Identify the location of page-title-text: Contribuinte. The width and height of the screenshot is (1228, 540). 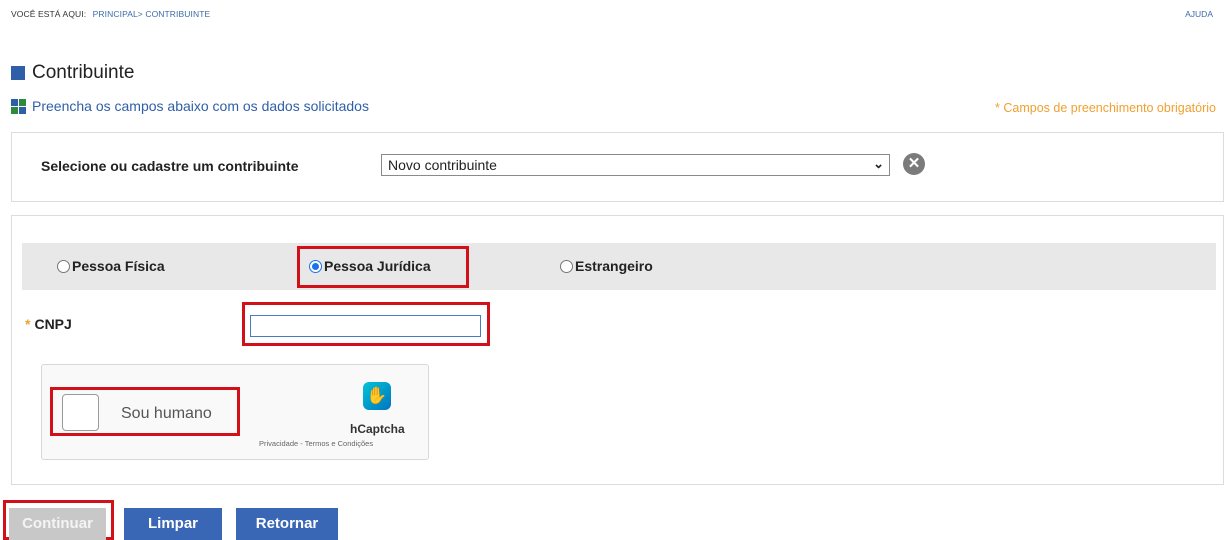
(83, 72).